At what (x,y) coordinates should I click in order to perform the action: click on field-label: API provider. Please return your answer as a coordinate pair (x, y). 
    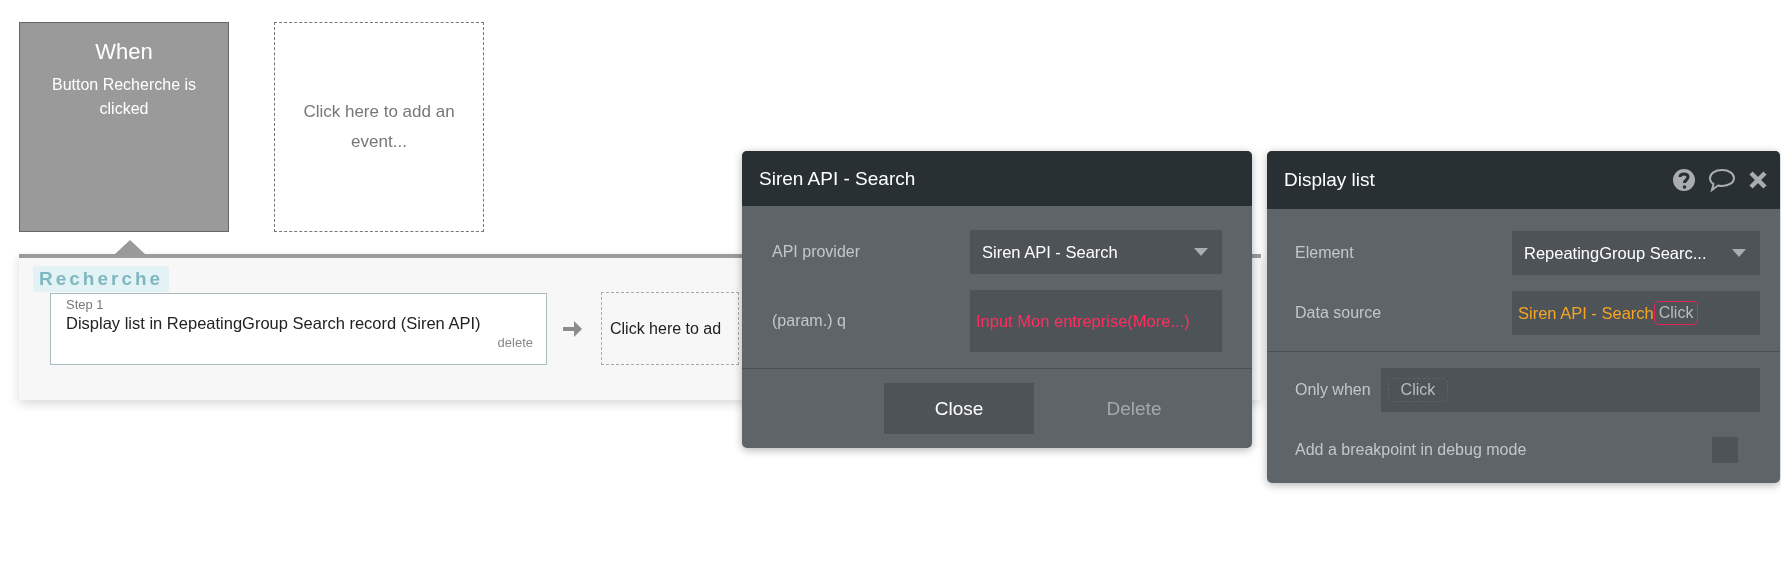
    Looking at the image, I should click on (816, 252).